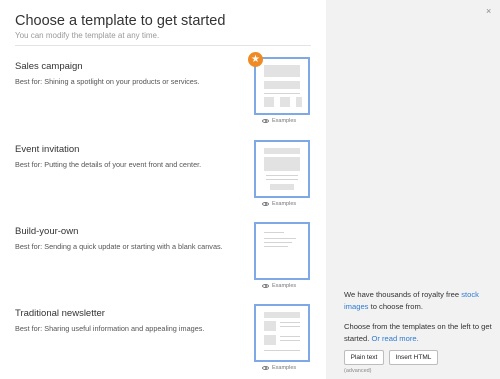 Image resolution: width=500 pixels, height=379 pixels. Describe the element at coordinates (358, 371) in the screenshot. I see `advanced-note: (advanced)` at that location.